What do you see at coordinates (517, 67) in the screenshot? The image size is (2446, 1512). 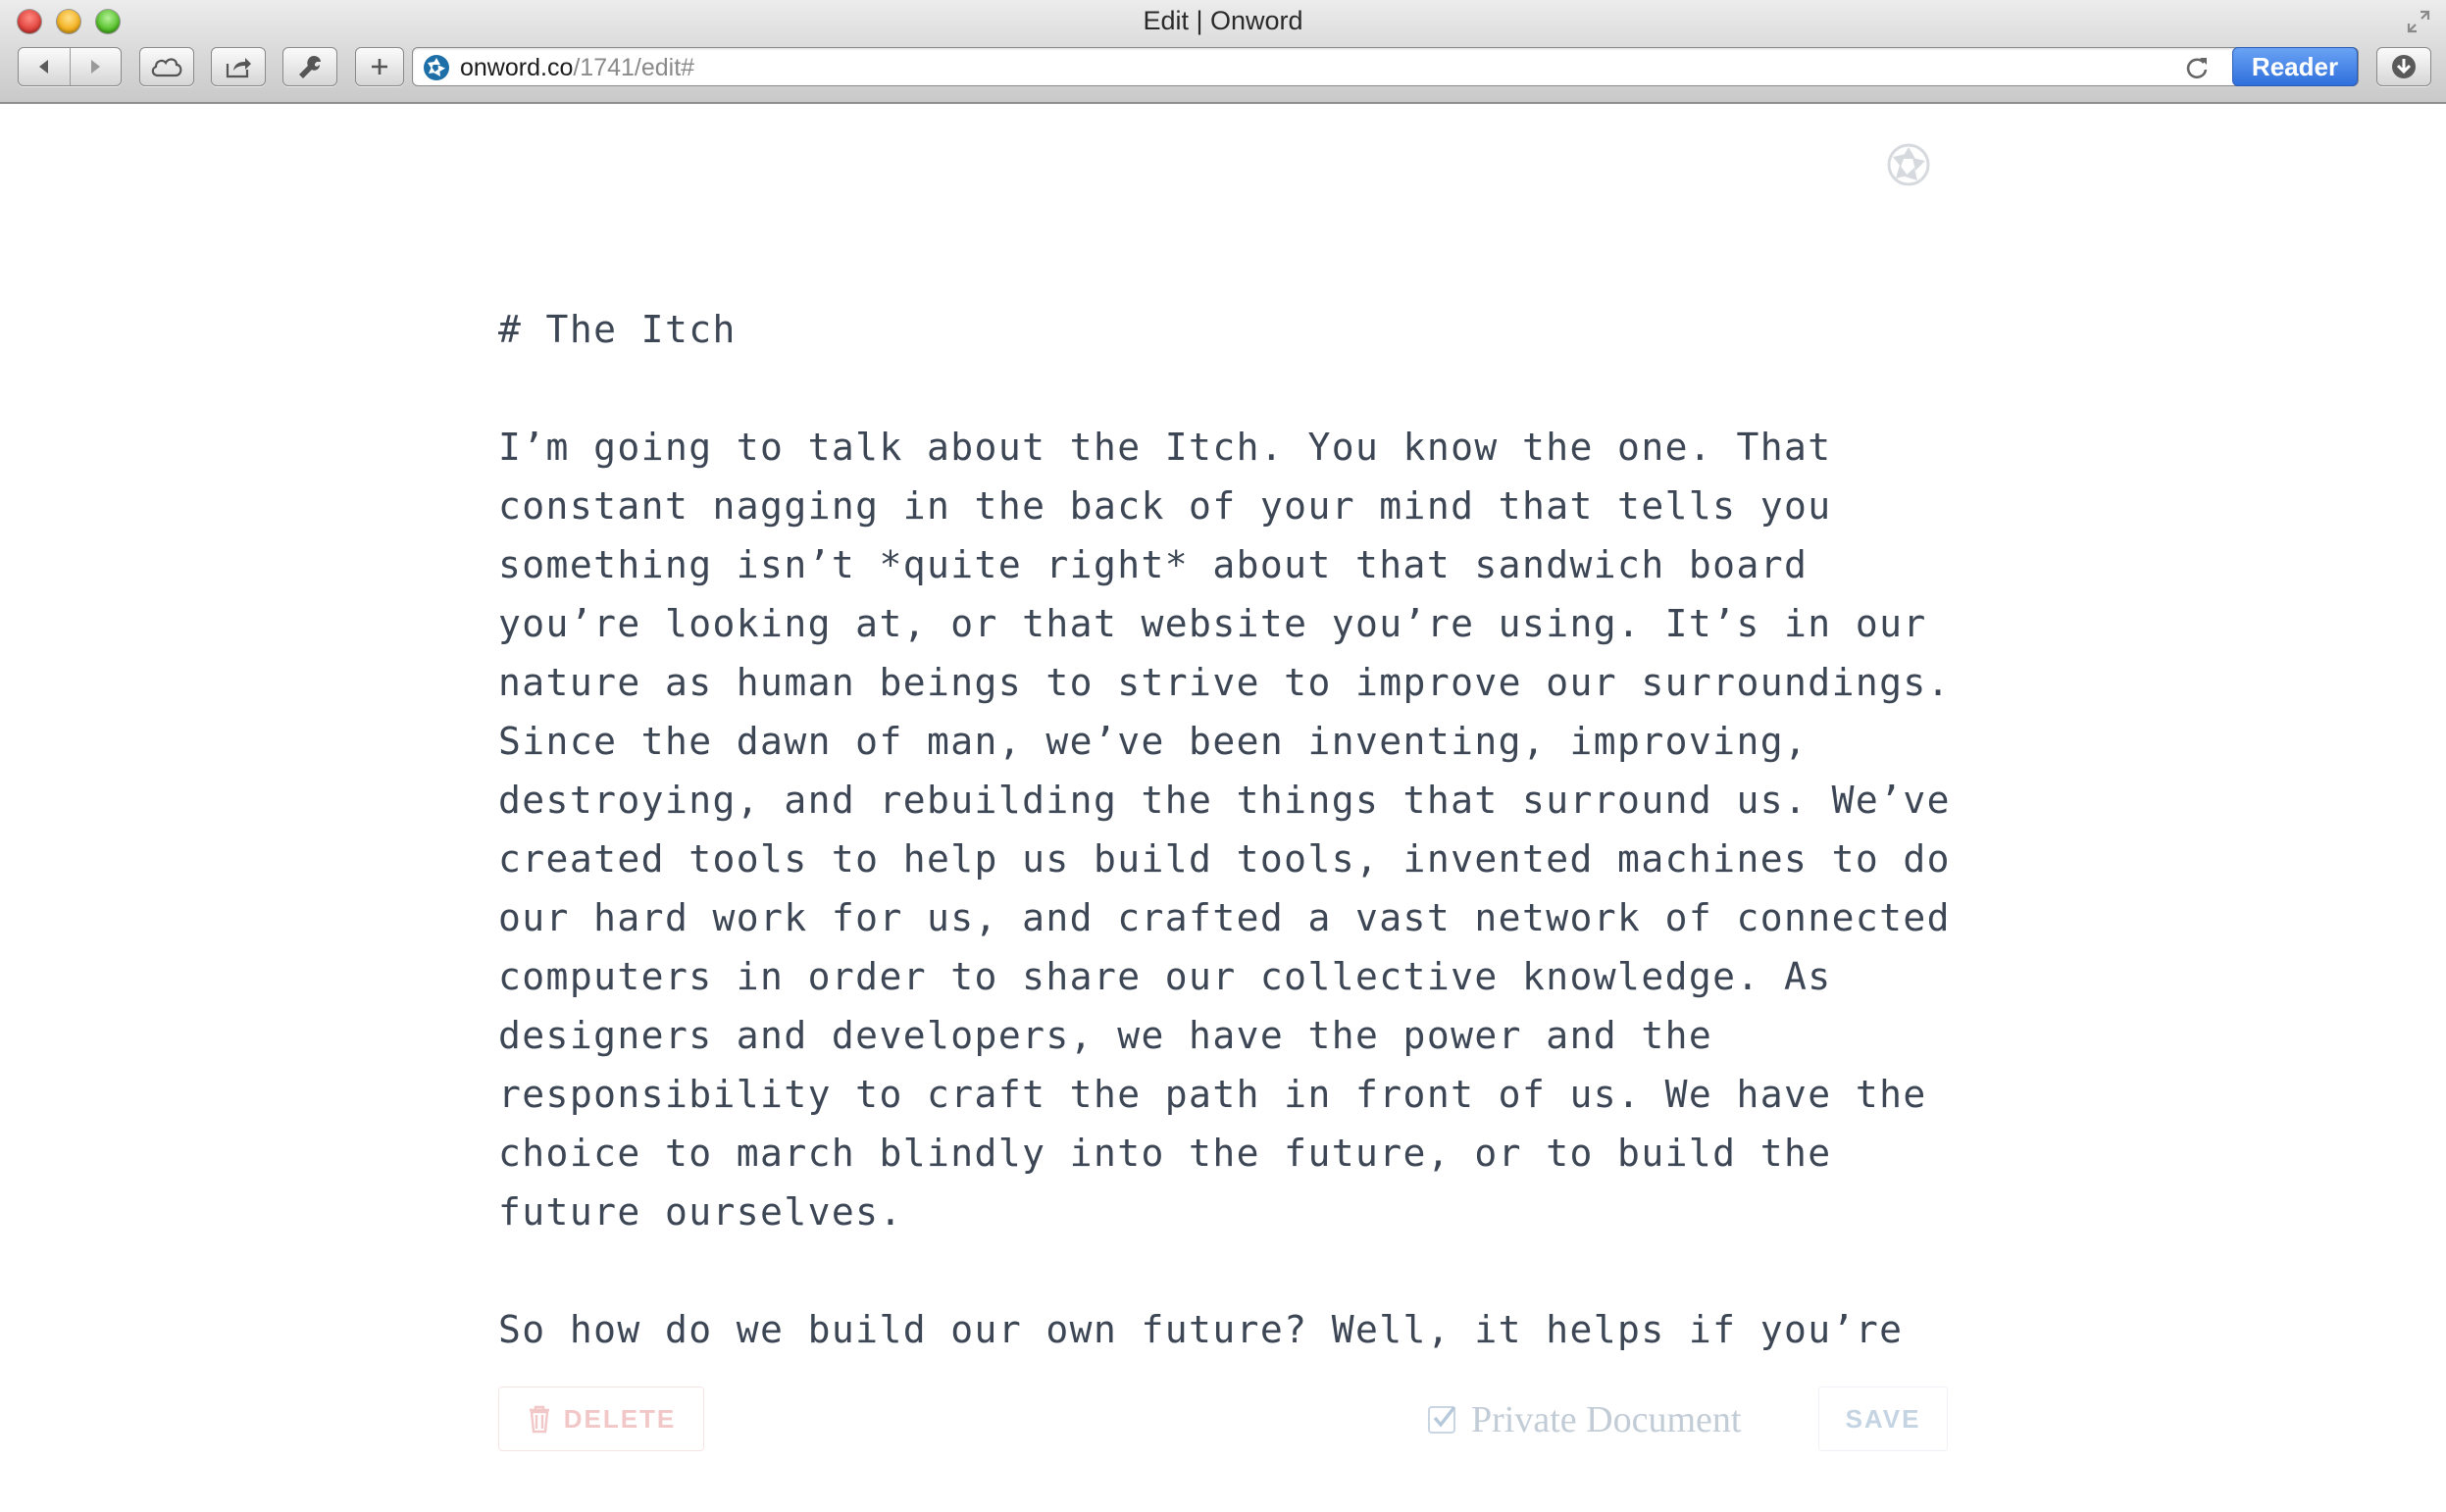 I see `url-domain: onword.co` at bounding box center [517, 67].